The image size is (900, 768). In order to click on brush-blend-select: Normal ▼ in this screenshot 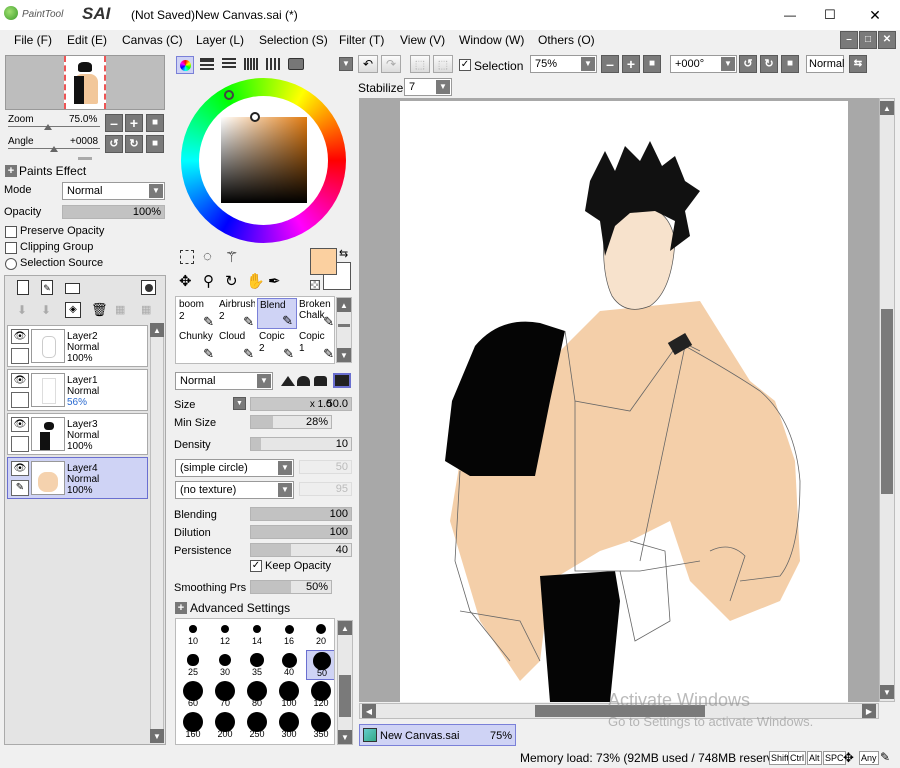, I will do `click(224, 381)`.